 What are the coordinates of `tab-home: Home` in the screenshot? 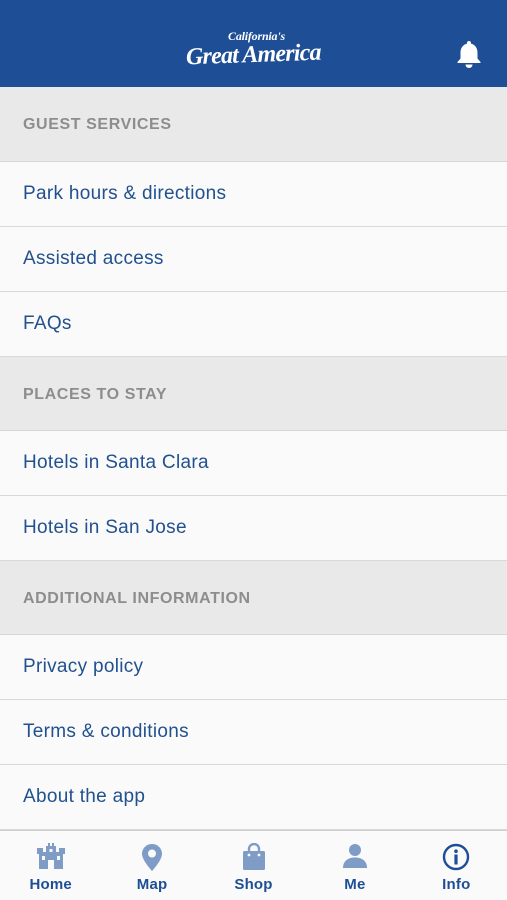 It's located at (50, 865).